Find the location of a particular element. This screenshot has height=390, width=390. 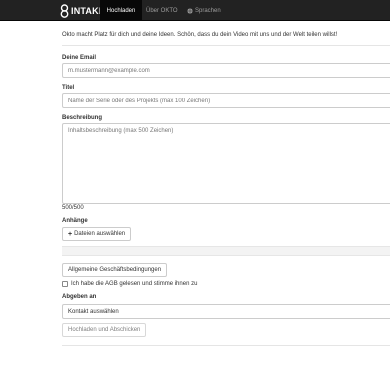

octopus-logo-icon is located at coordinates (64, 10).